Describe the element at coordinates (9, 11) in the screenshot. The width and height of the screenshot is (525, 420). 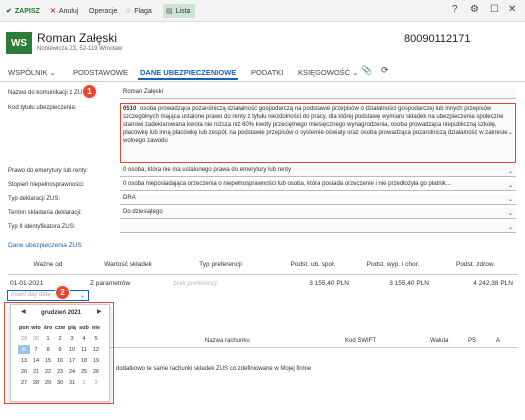
I see `check-icon: ✔` at that location.